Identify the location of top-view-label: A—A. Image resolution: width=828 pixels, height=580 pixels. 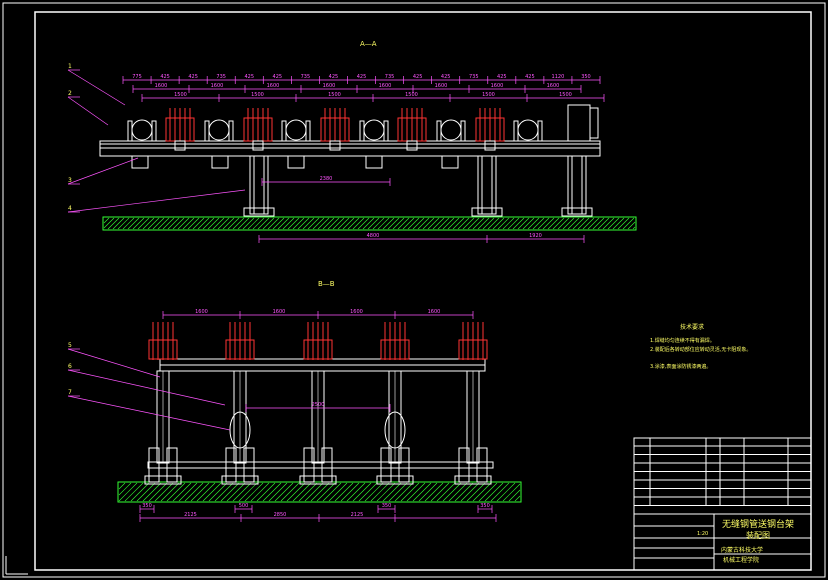
(368, 44).